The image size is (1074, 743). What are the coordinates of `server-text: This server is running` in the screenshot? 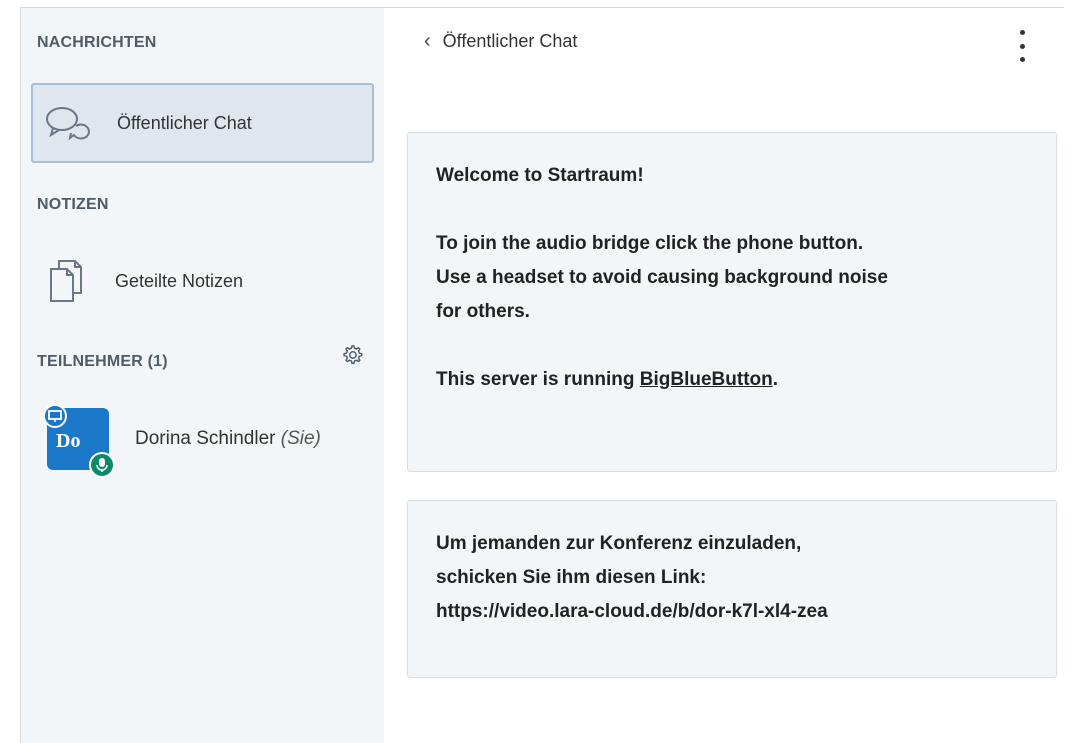 It's located at (538, 379).